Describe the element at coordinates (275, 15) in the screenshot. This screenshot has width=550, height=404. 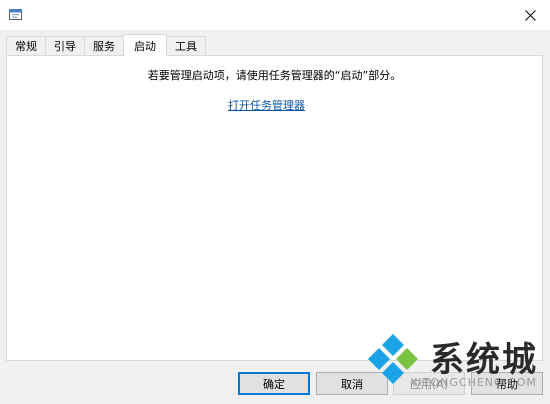
I see `title-bar` at that location.